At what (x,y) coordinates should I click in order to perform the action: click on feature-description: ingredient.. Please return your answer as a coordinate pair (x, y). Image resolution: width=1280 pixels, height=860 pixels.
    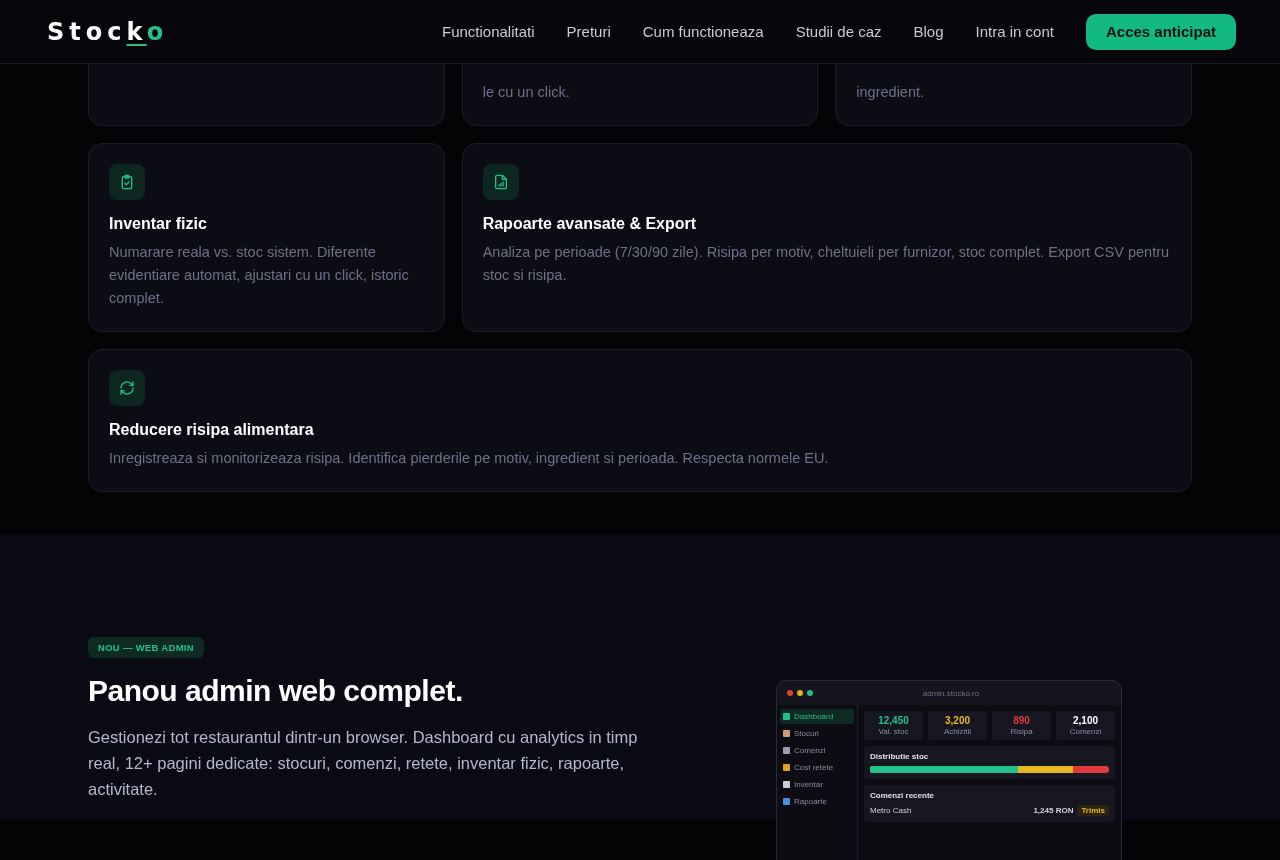
    Looking at the image, I should click on (891, 92).